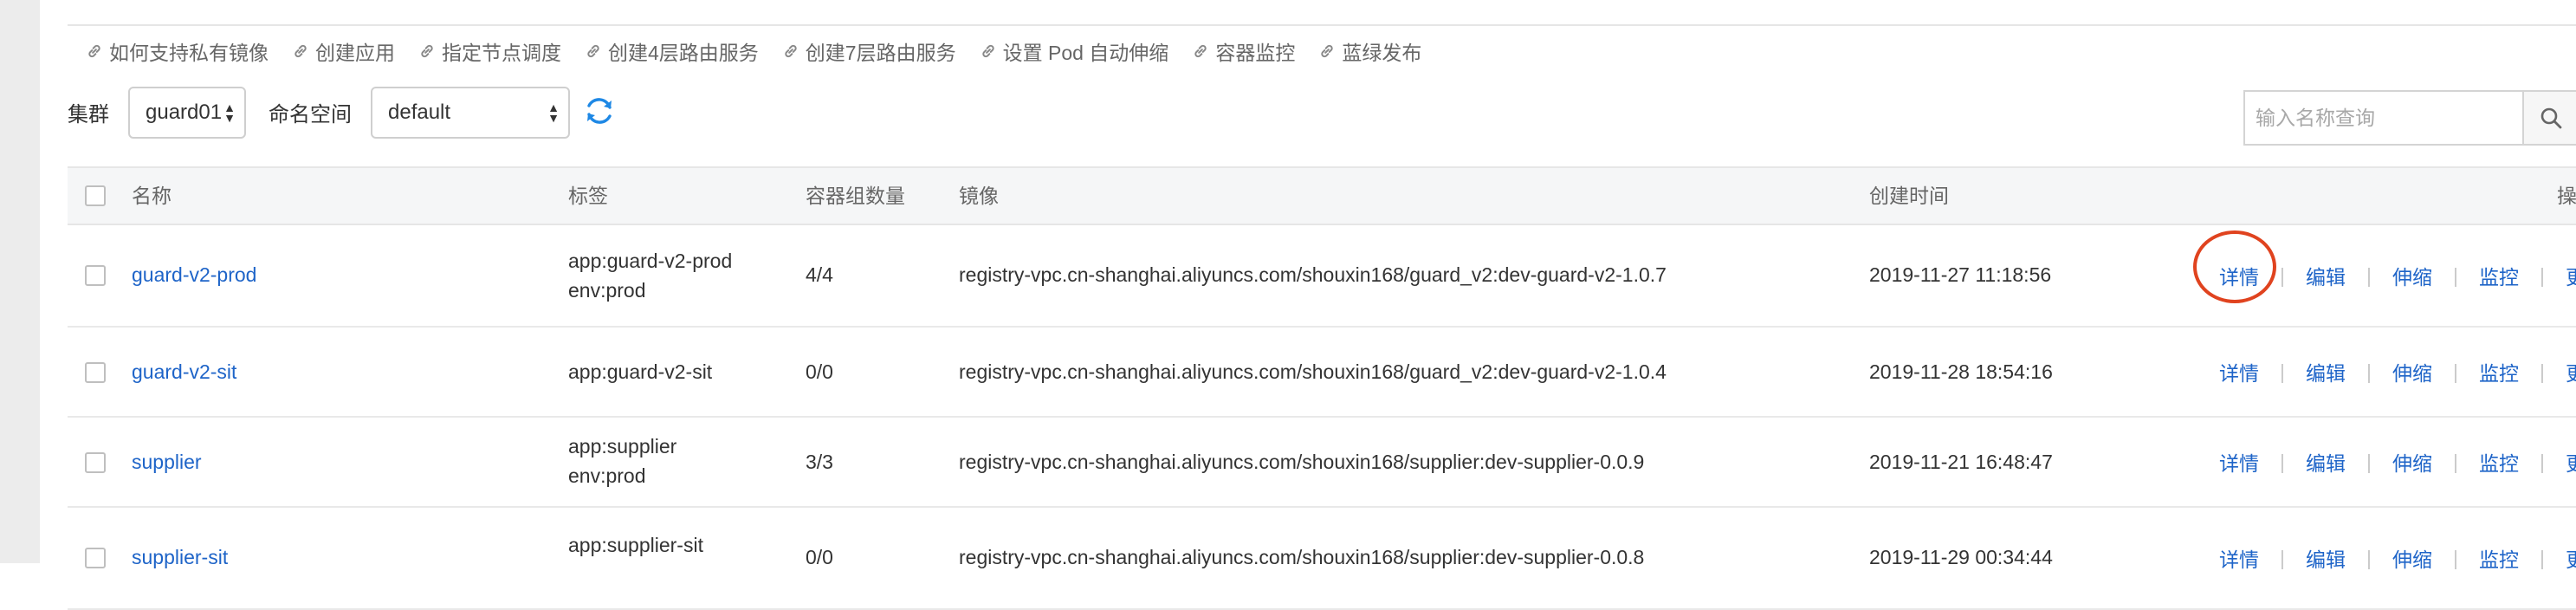  I want to click on select-all-checkbox, so click(95, 195).